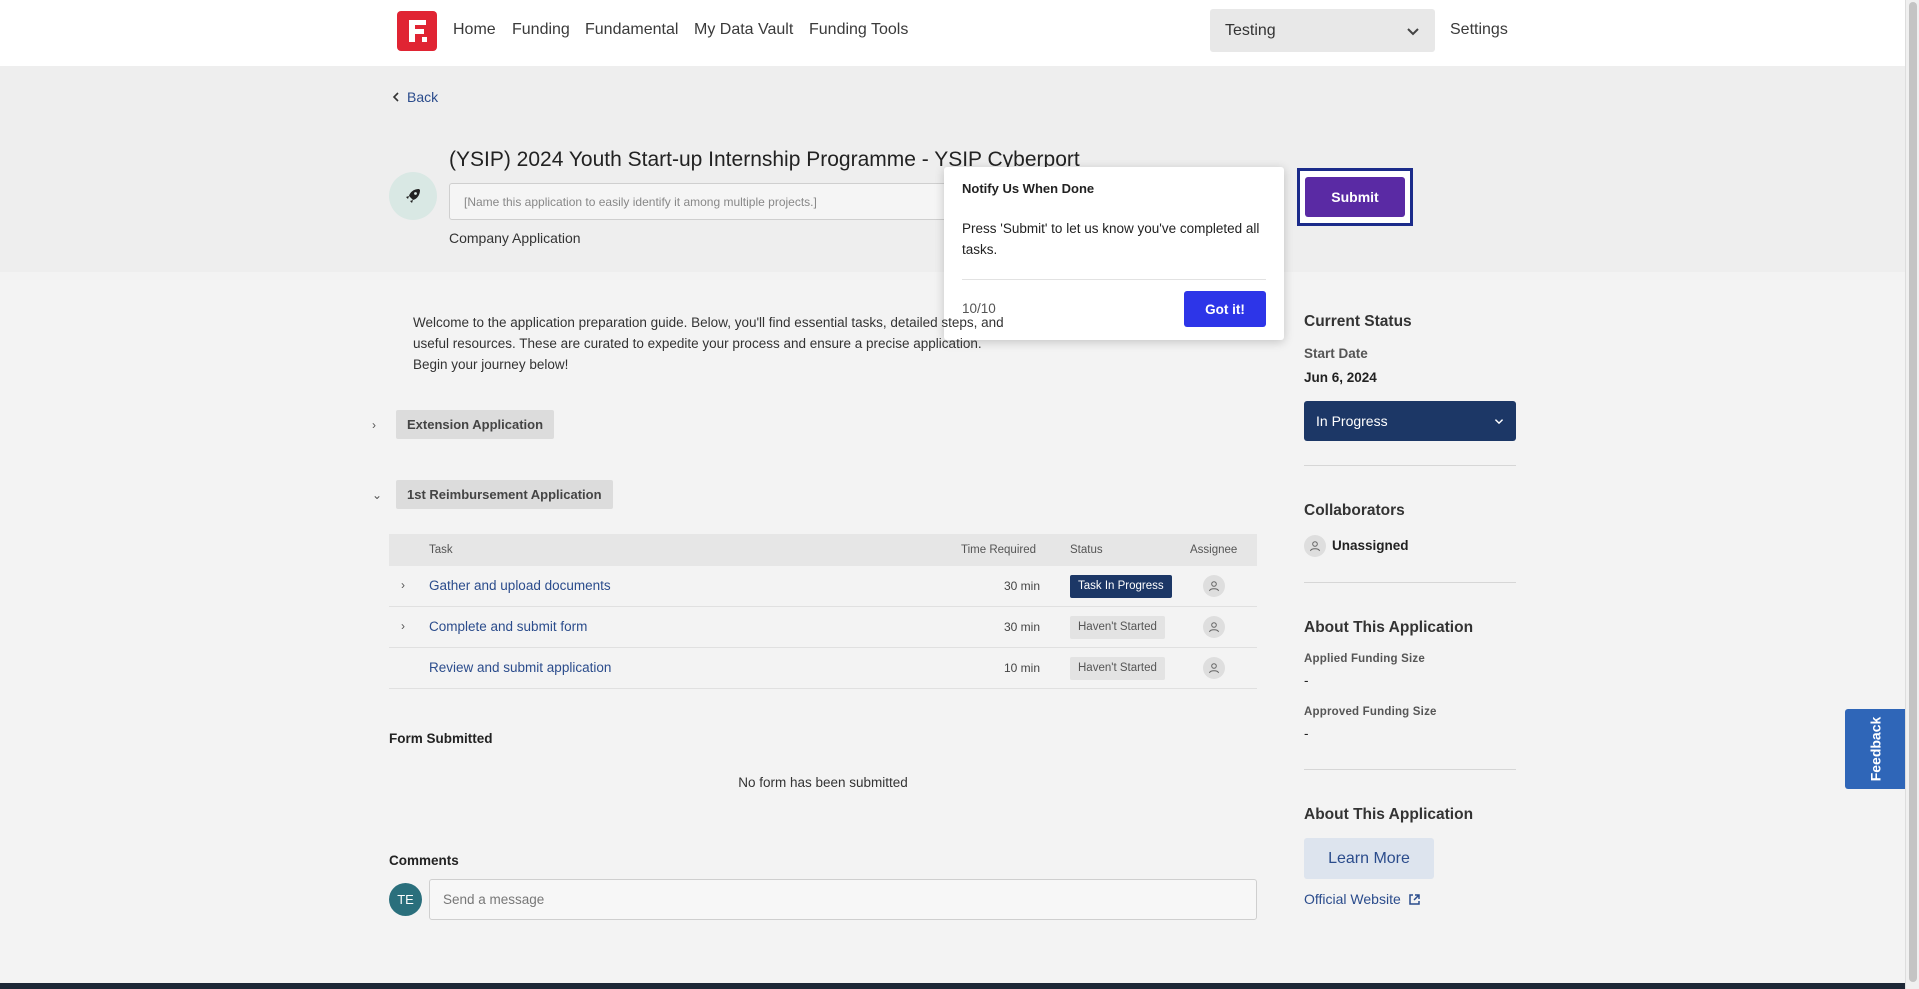  I want to click on collaborators-heading: Collaborators, so click(1354, 510).